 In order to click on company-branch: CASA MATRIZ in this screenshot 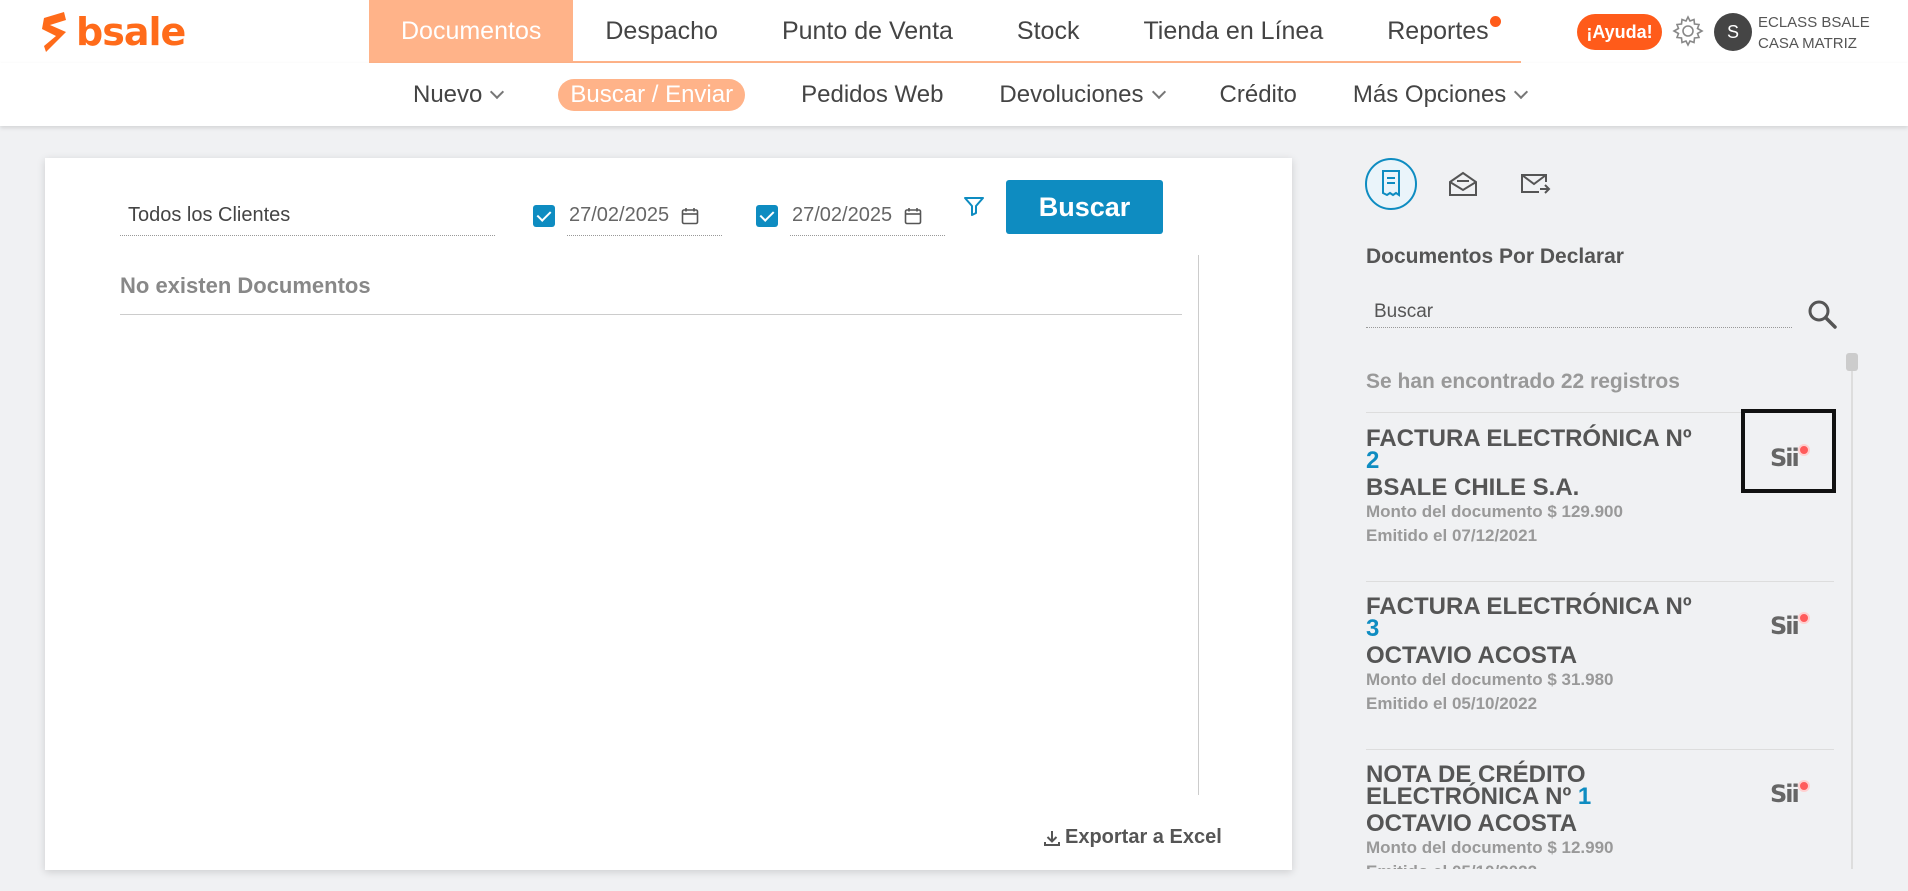, I will do `click(1807, 43)`.